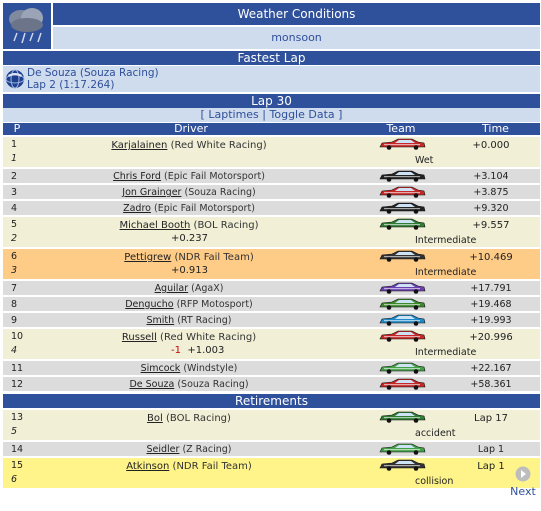 This screenshot has height=511, width=541. Describe the element at coordinates (155, 225) in the screenshot. I see `driver-link: Michael Booth` at that location.